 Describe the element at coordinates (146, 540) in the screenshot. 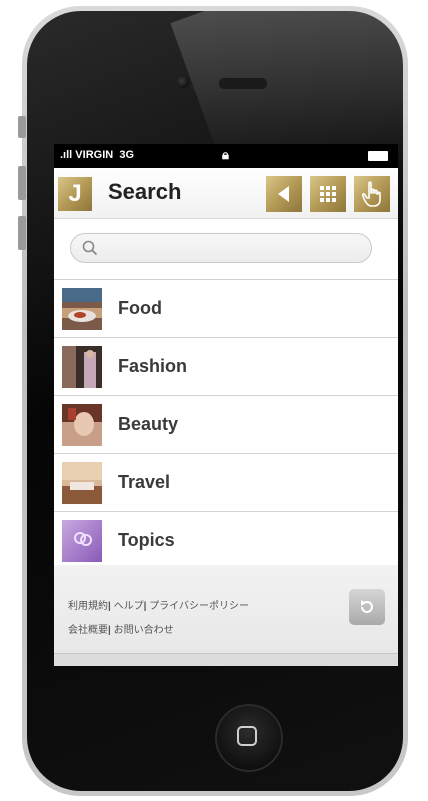

I see `list-item-label: Topics` at that location.